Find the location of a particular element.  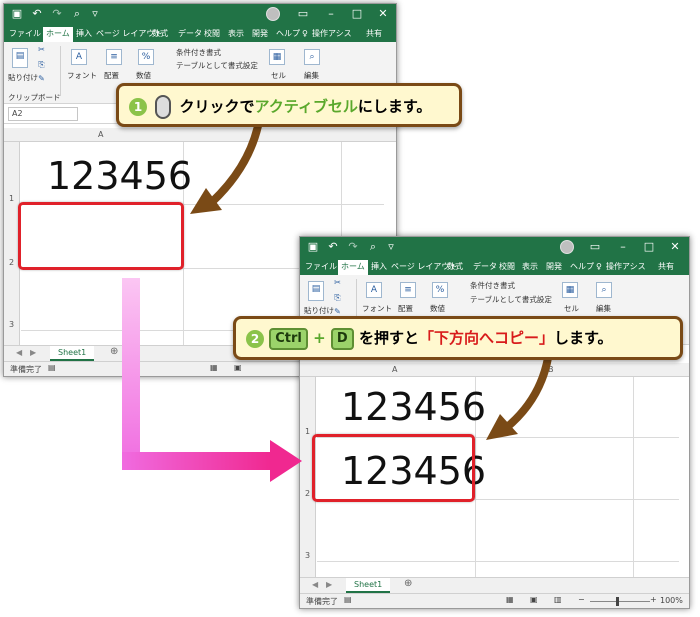

ctrl-key: Ctrl is located at coordinates (288, 338).